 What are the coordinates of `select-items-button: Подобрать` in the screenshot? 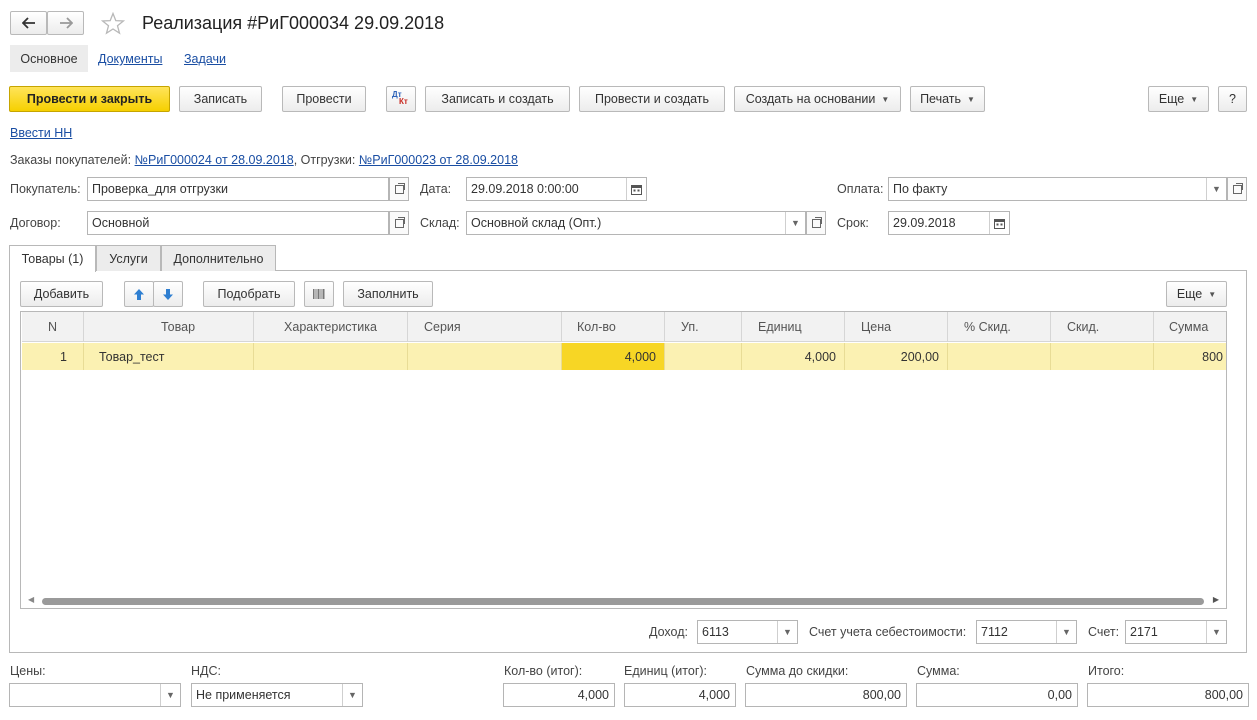 It's located at (249, 294).